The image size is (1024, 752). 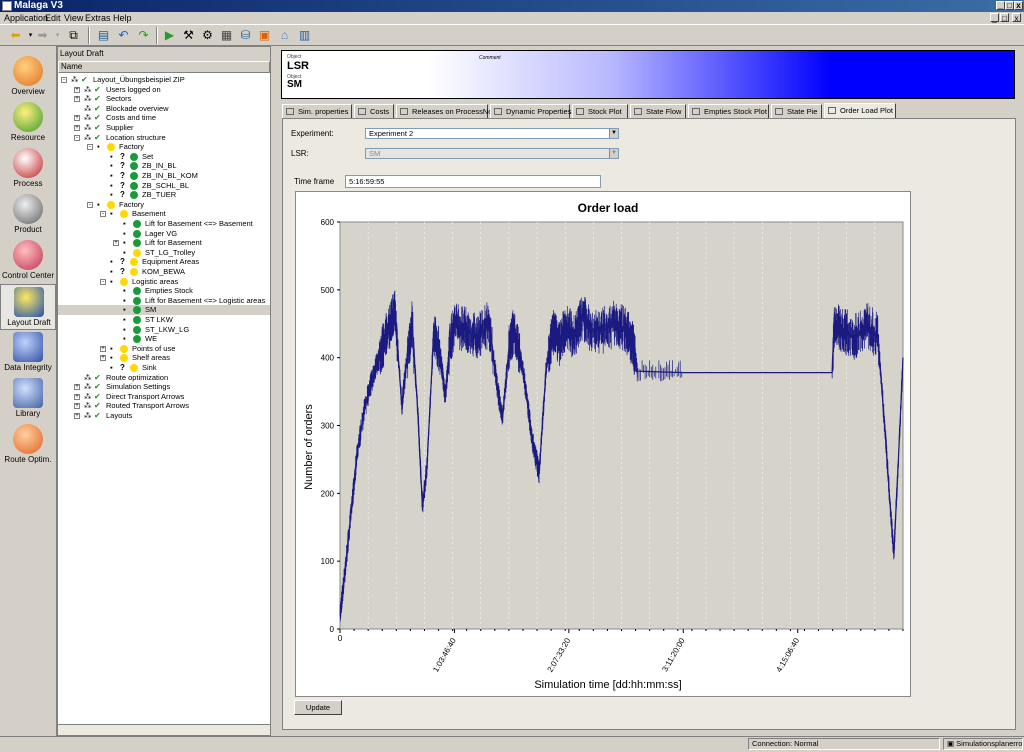 What do you see at coordinates (284, 35) in the screenshot?
I see `storage-icon: ⌂` at bounding box center [284, 35].